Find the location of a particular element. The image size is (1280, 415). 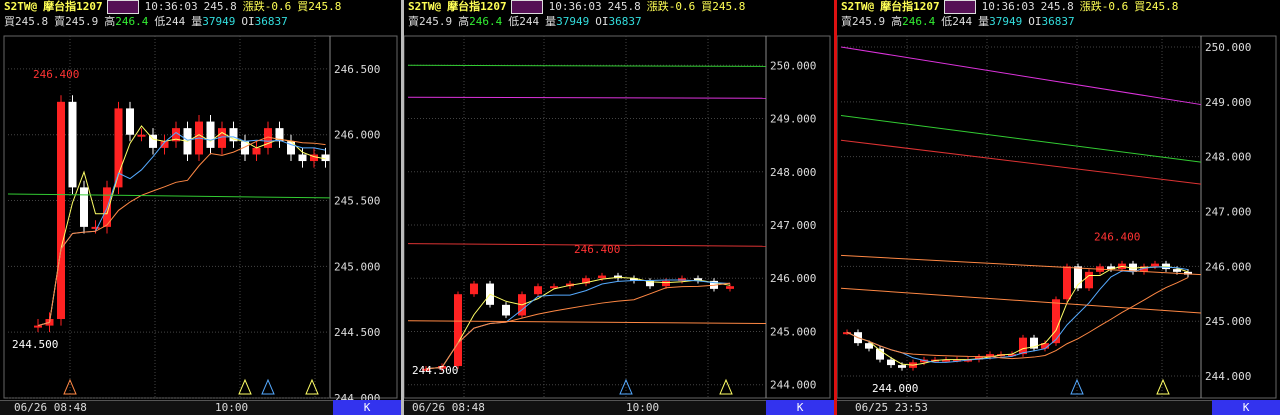

start-date: 06/25 23:53 is located at coordinates (891, 407).